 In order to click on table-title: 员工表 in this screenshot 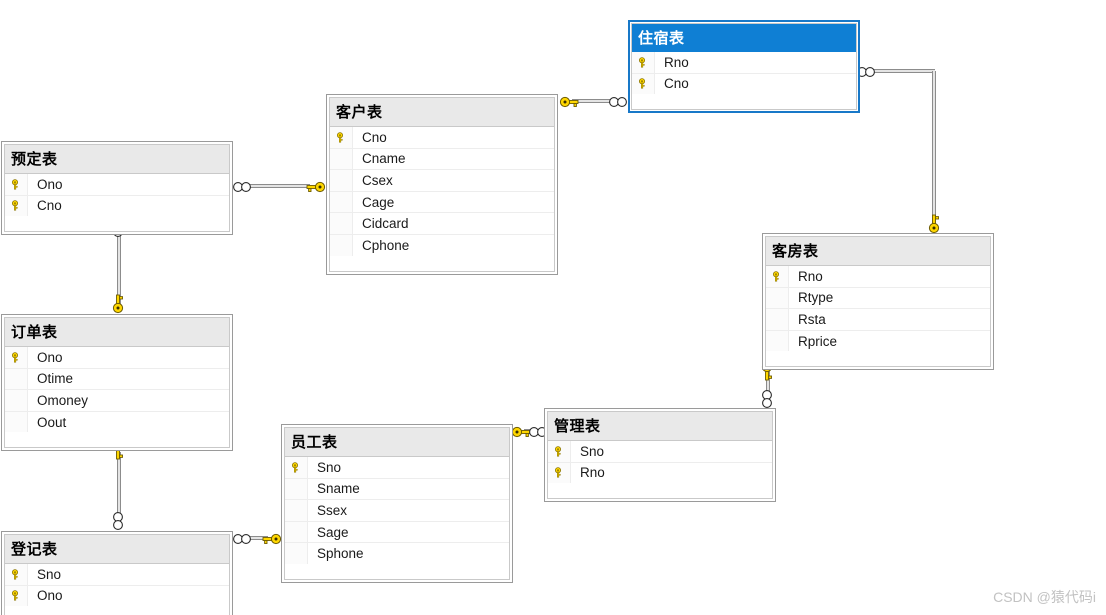, I will do `click(397, 442)`.